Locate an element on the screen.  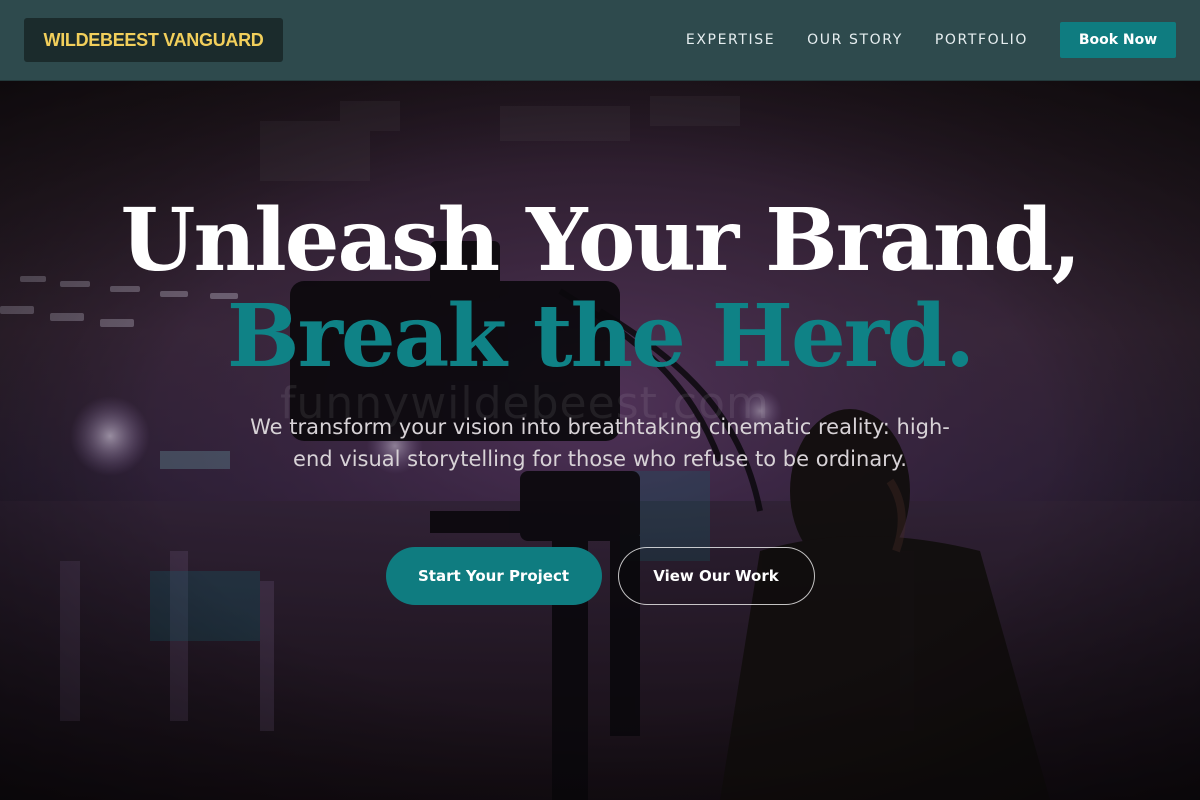
nav-link-portfolio: PORTFOLIO is located at coordinates (981, 40).